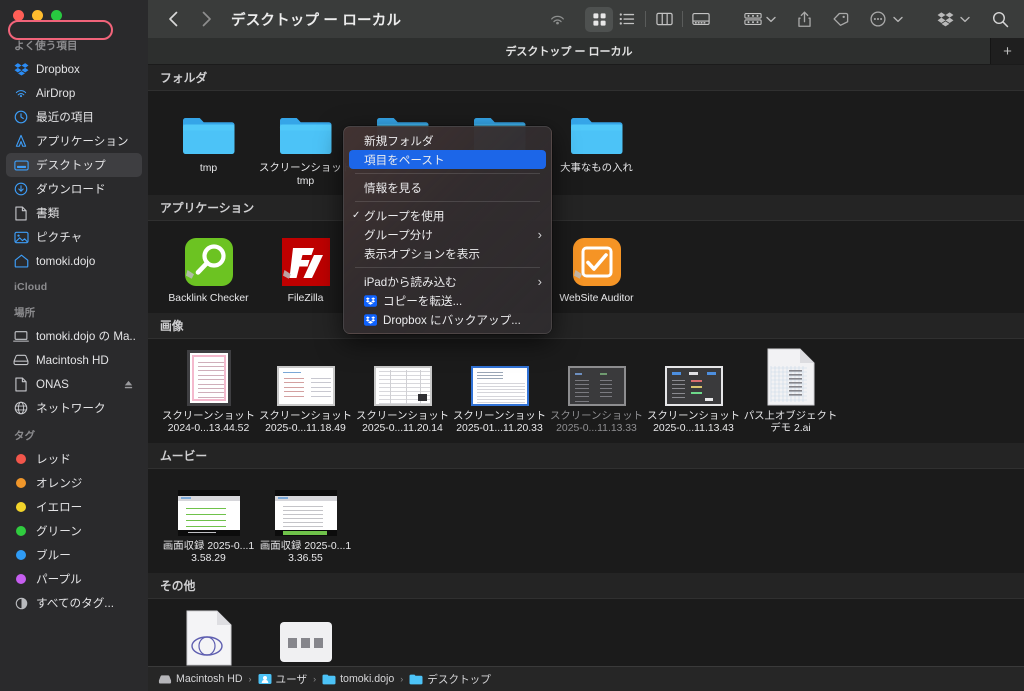 The image size is (1024, 691). Describe the element at coordinates (52, 384) in the screenshot. I see `sidebar-item-label: ONAS` at that location.